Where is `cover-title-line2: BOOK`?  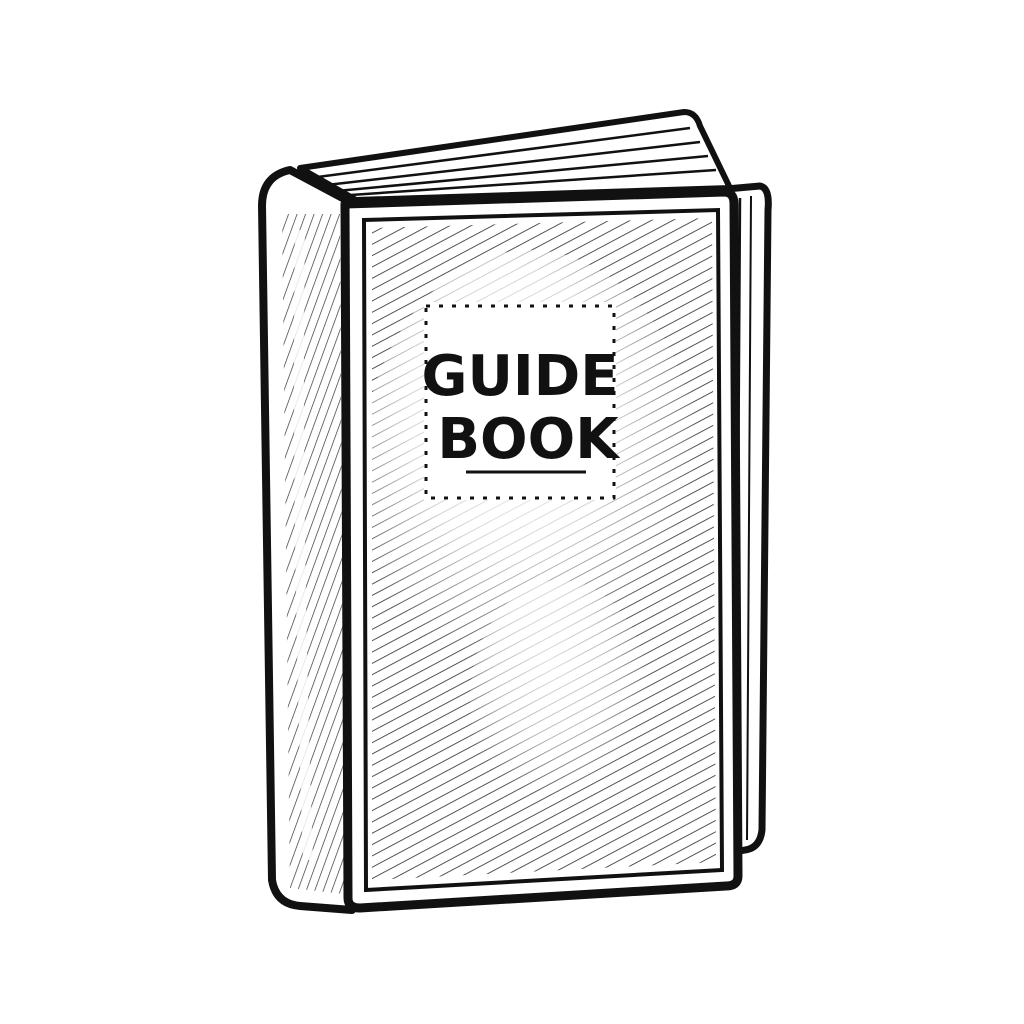
cover-title-line2: BOOK is located at coordinates (529, 439).